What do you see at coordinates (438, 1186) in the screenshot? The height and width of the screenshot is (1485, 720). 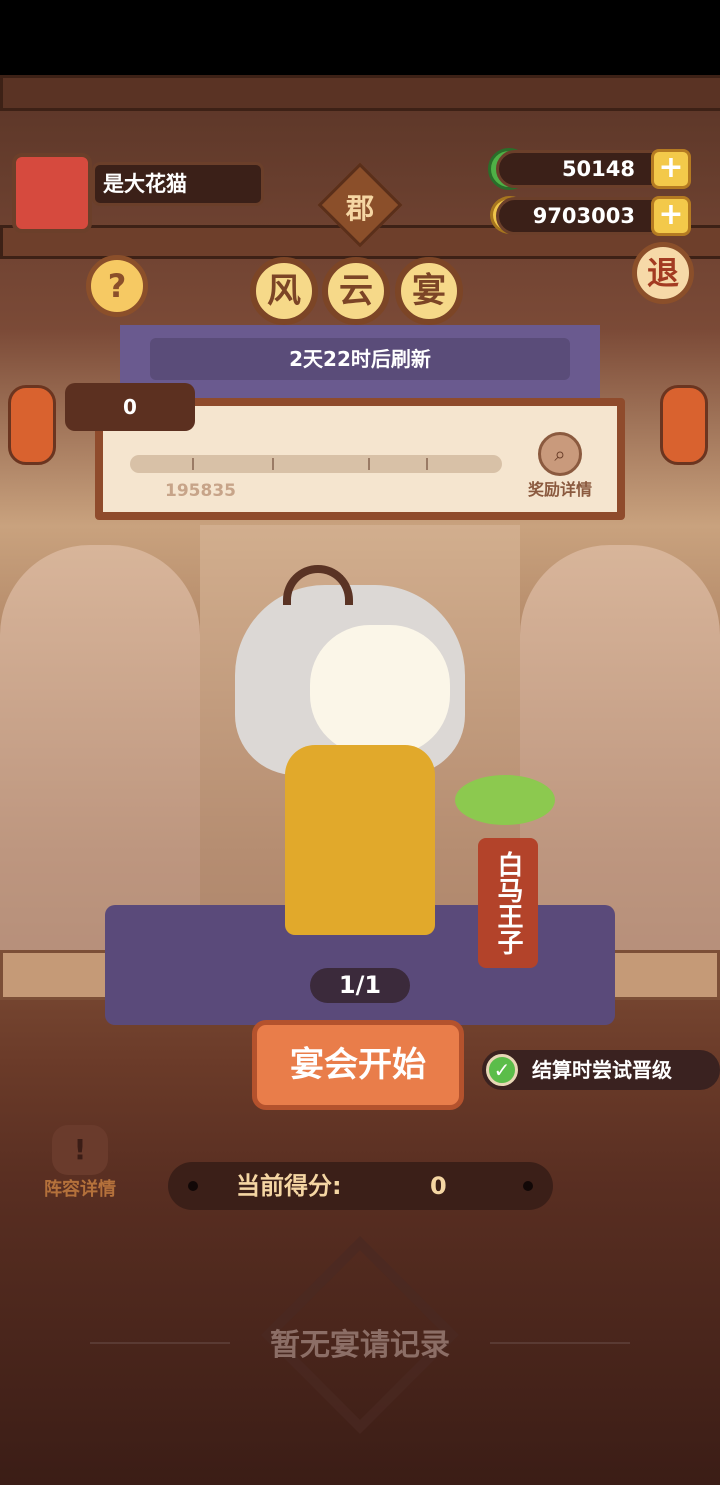 I see `score-value: 0` at bounding box center [438, 1186].